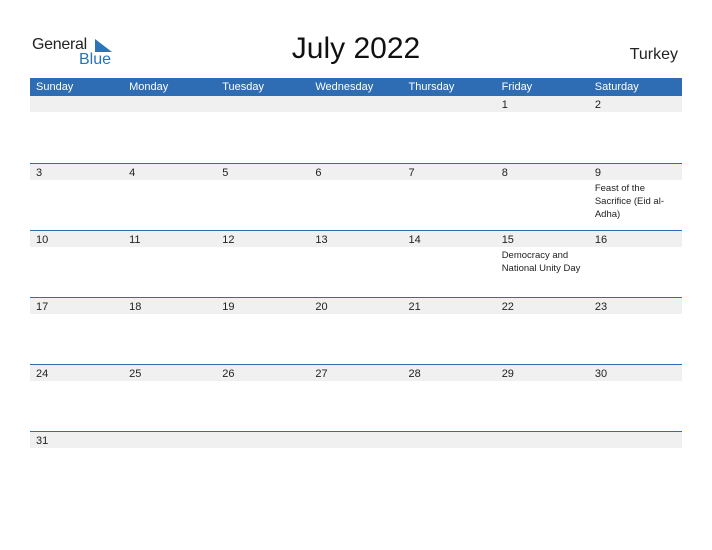 This screenshot has width=712, height=550. What do you see at coordinates (169, 197) in the screenshot?
I see `day-cell: 4` at bounding box center [169, 197].